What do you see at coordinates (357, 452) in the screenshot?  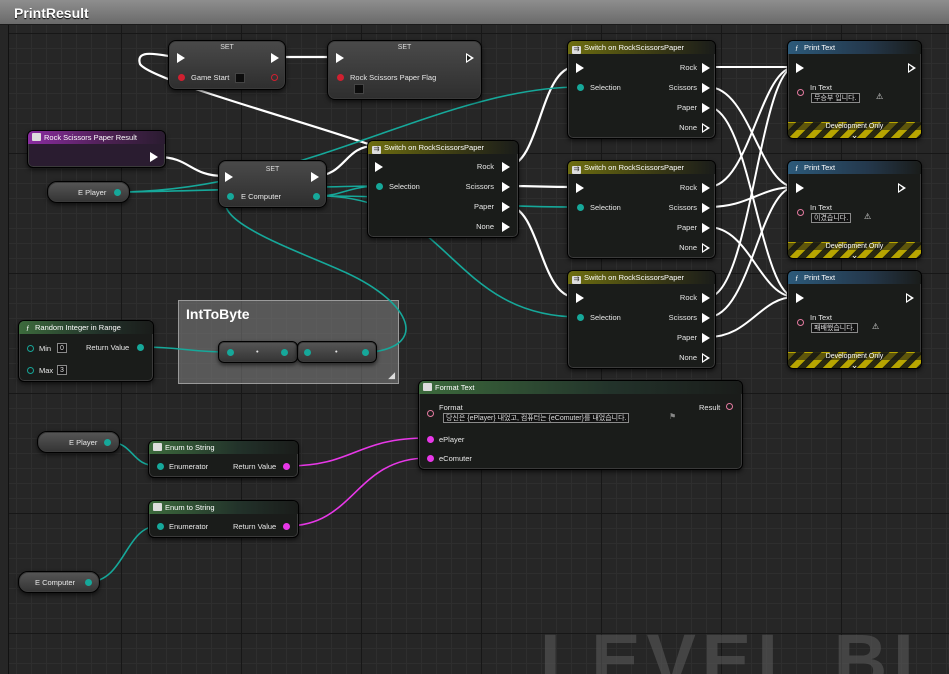 I see `text-wire` at bounding box center [357, 452].